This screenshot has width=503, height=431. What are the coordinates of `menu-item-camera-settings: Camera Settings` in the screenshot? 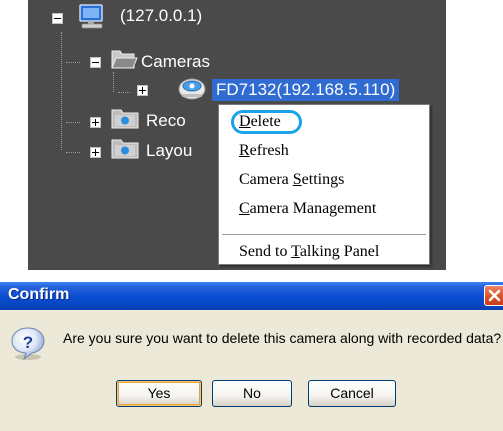 It's located at (291, 180).